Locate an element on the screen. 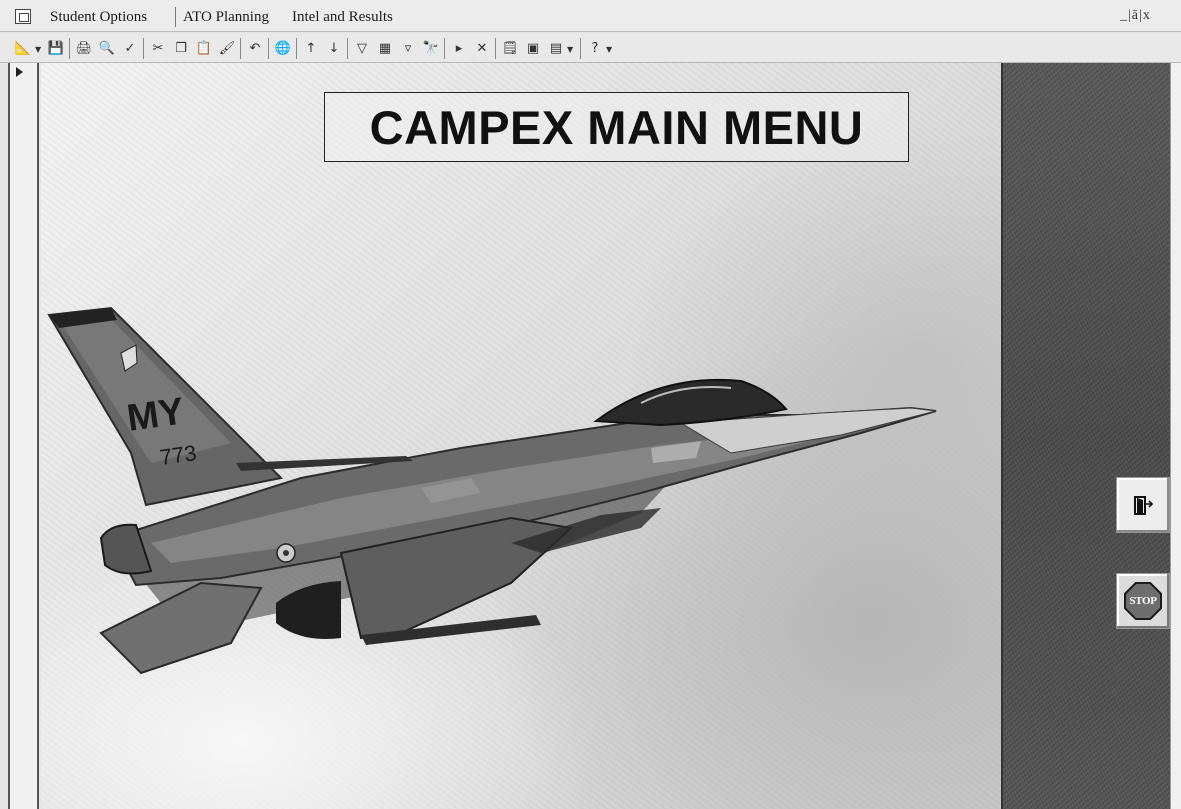 The height and width of the screenshot is (809, 1181). save-icon: 💾 is located at coordinates (56, 48).